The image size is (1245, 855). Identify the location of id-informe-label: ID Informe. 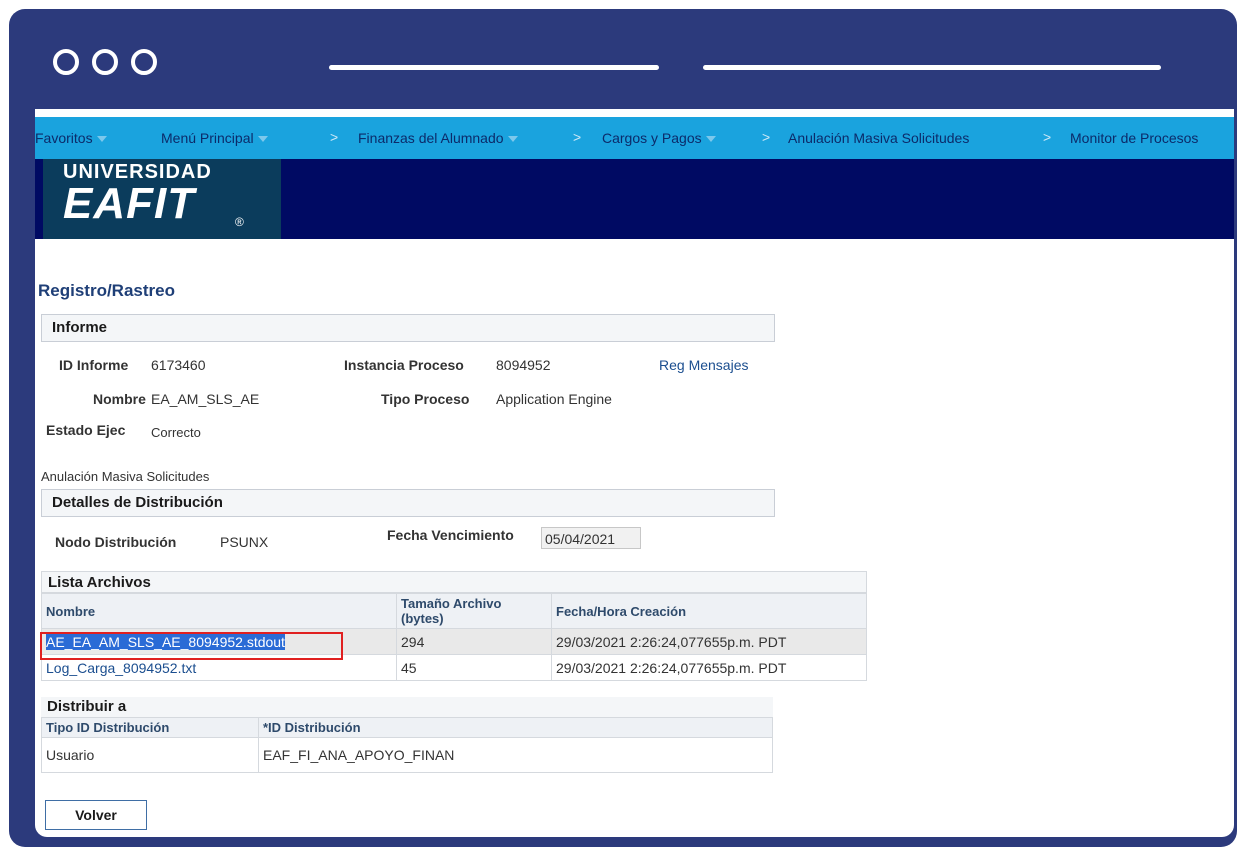
(94, 365).